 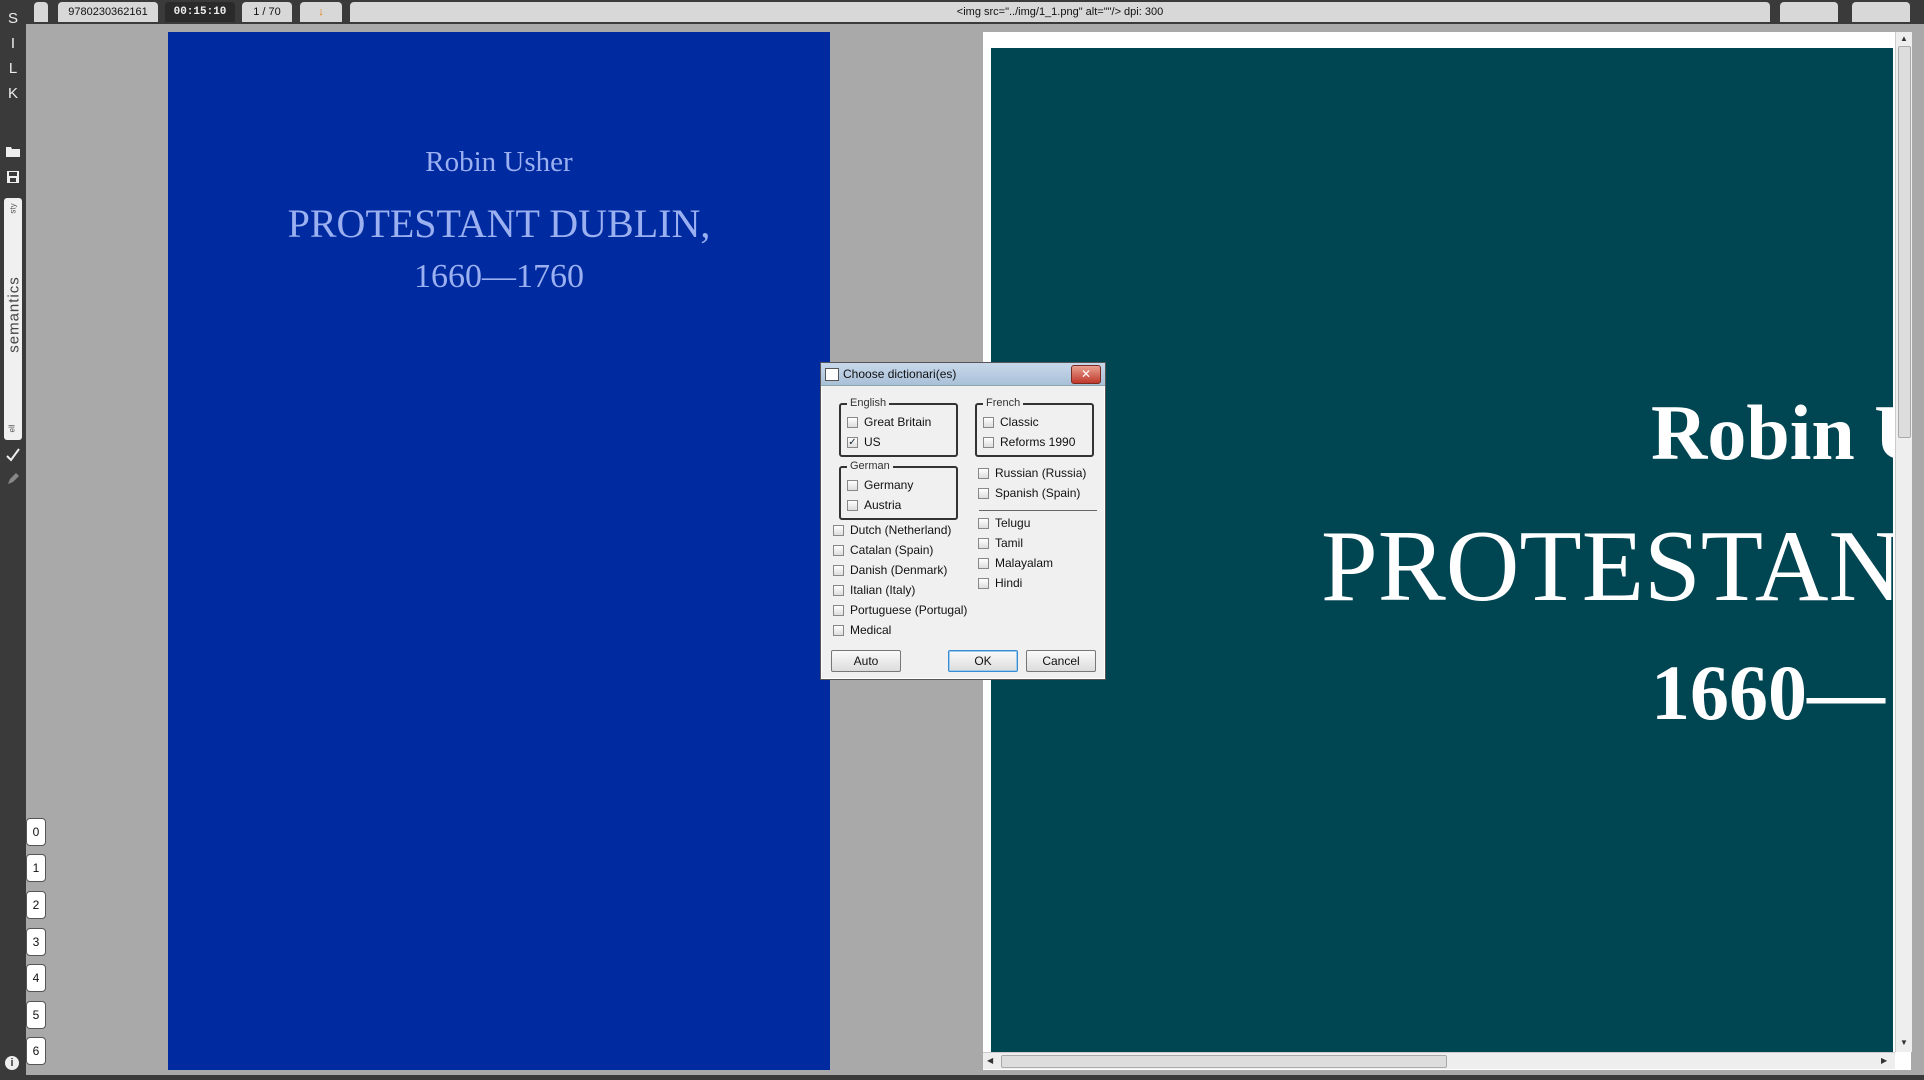 What do you see at coordinates (898, 422) in the screenshot?
I see `checkbox-label: Great Britain` at bounding box center [898, 422].